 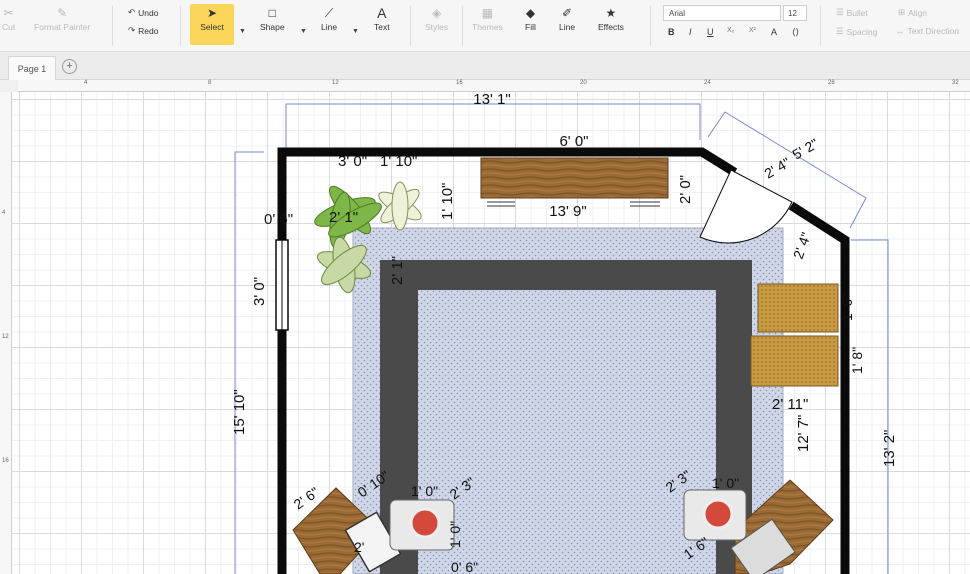 I want to click on link-icon: ⟨⟩, so click(x=795, y=32).